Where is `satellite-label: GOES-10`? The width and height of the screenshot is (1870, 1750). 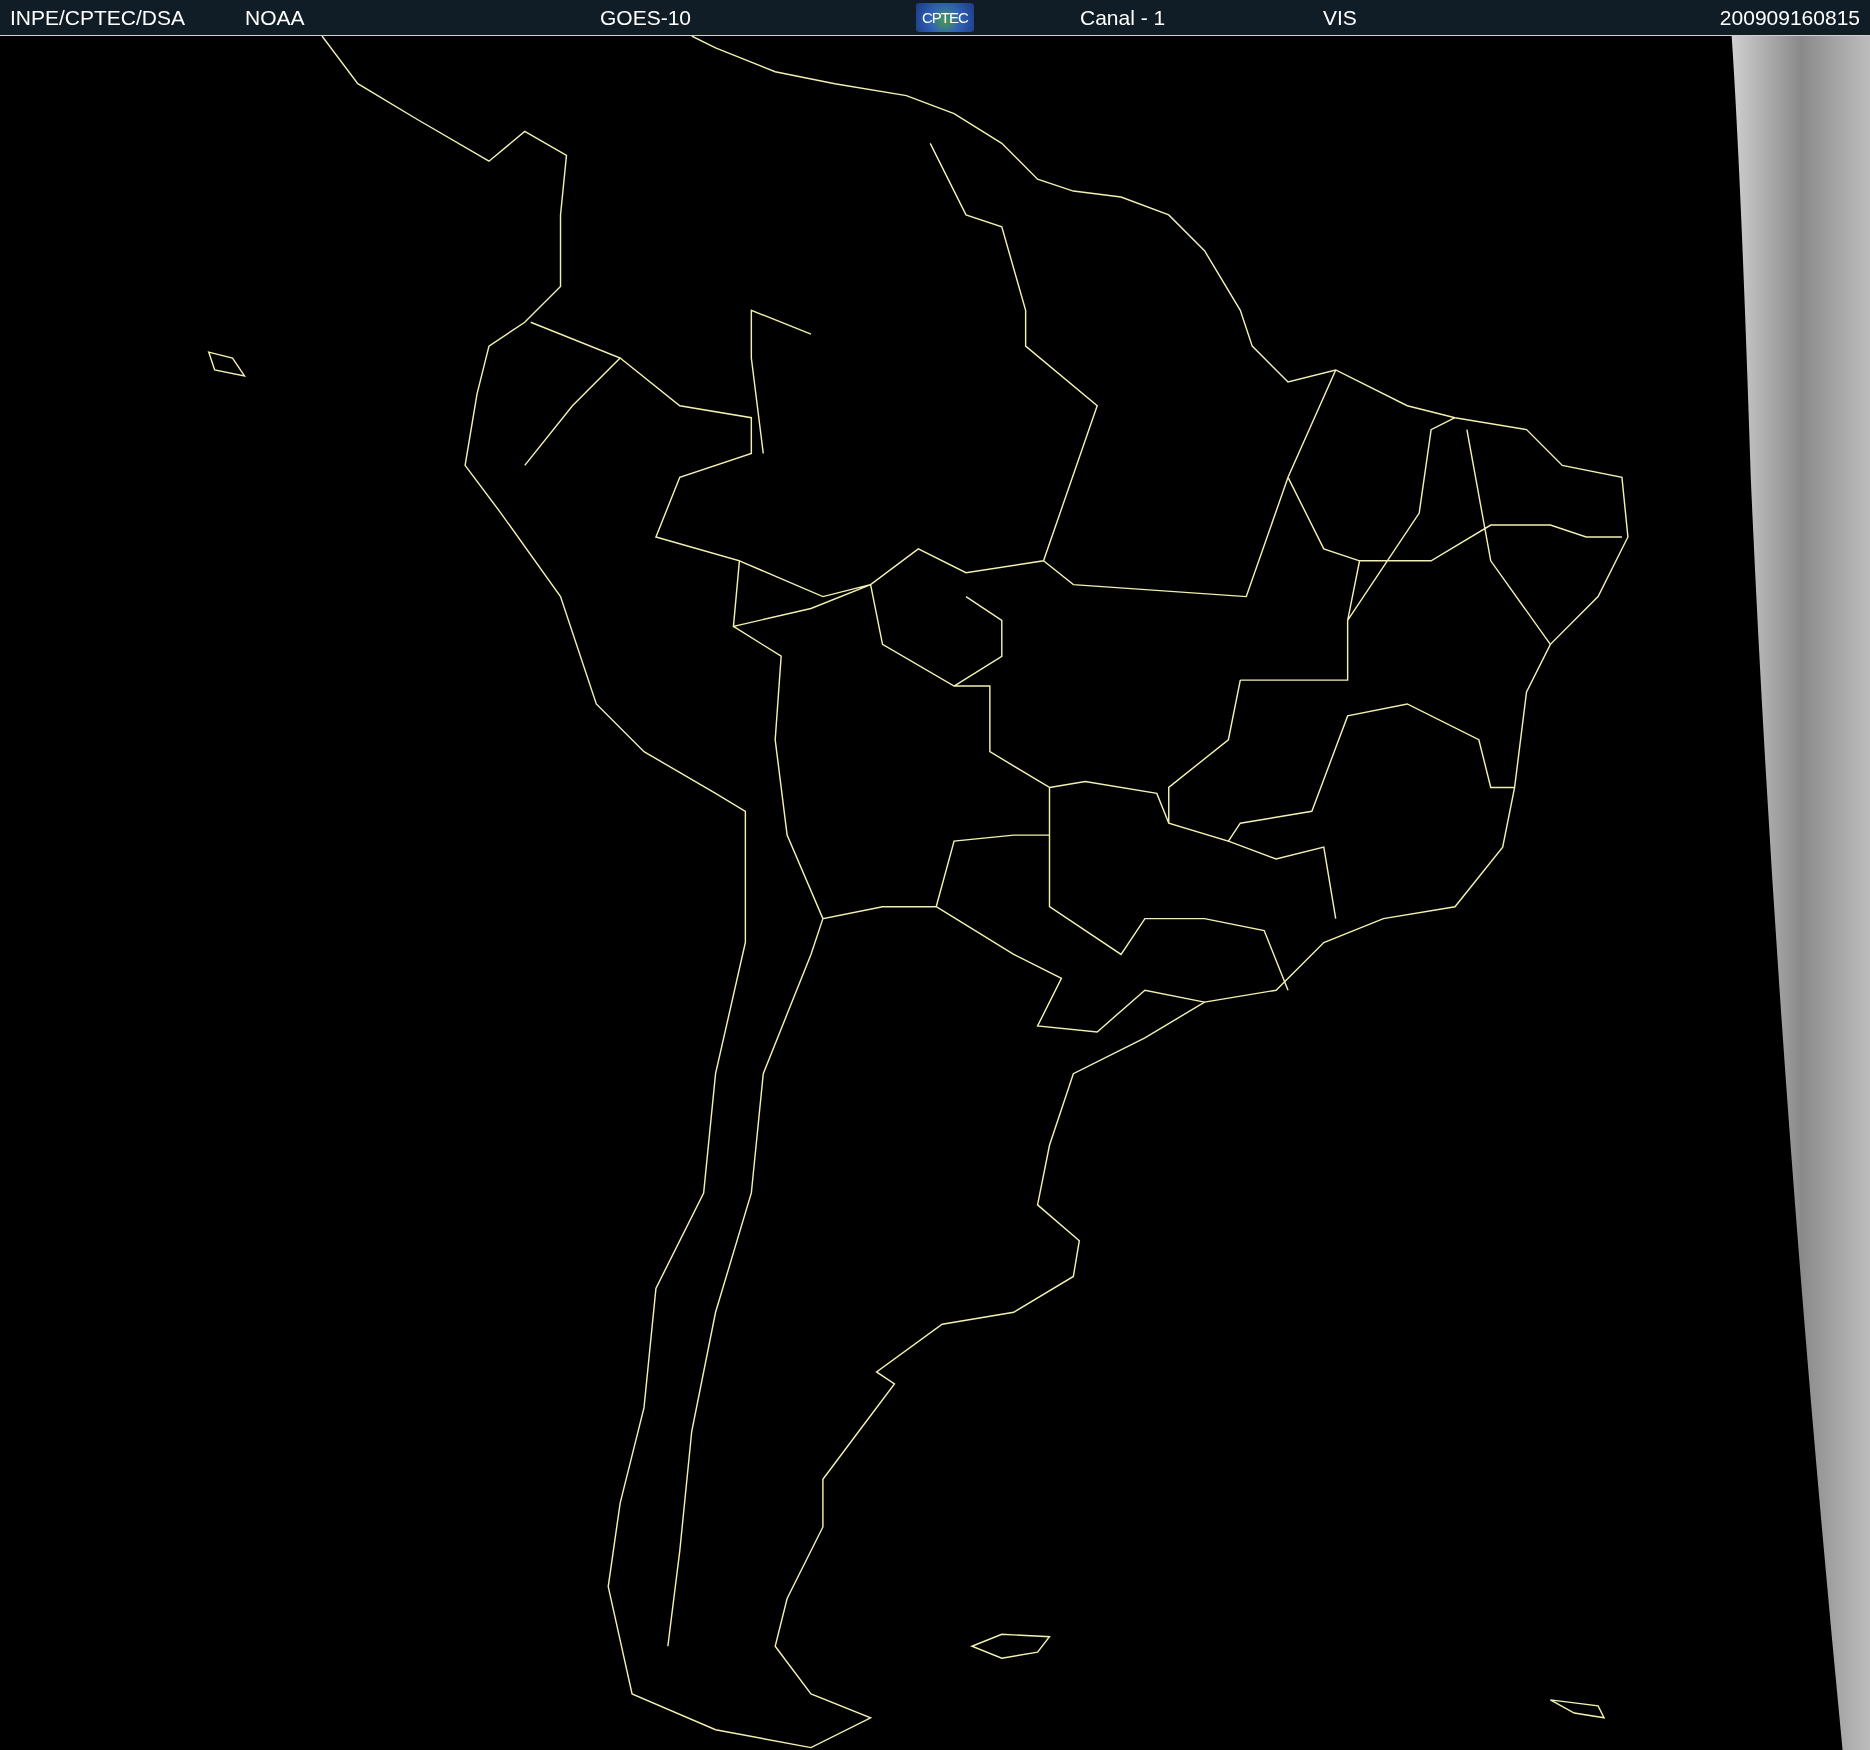 satellite-label: GOES-10 is located at coordinates (646, 17).